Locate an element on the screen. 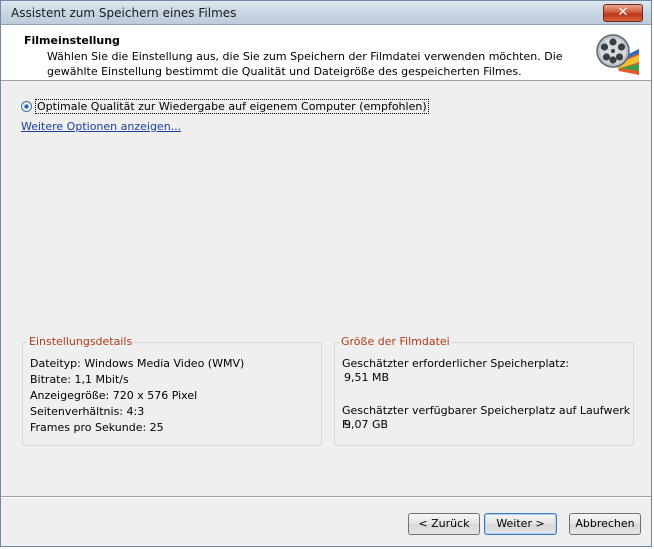 The height and width of the screenshot is (549, 654). detail-bitrate: Bitrate: 1,1 Mbit/s is located at coordinates (79, 379).